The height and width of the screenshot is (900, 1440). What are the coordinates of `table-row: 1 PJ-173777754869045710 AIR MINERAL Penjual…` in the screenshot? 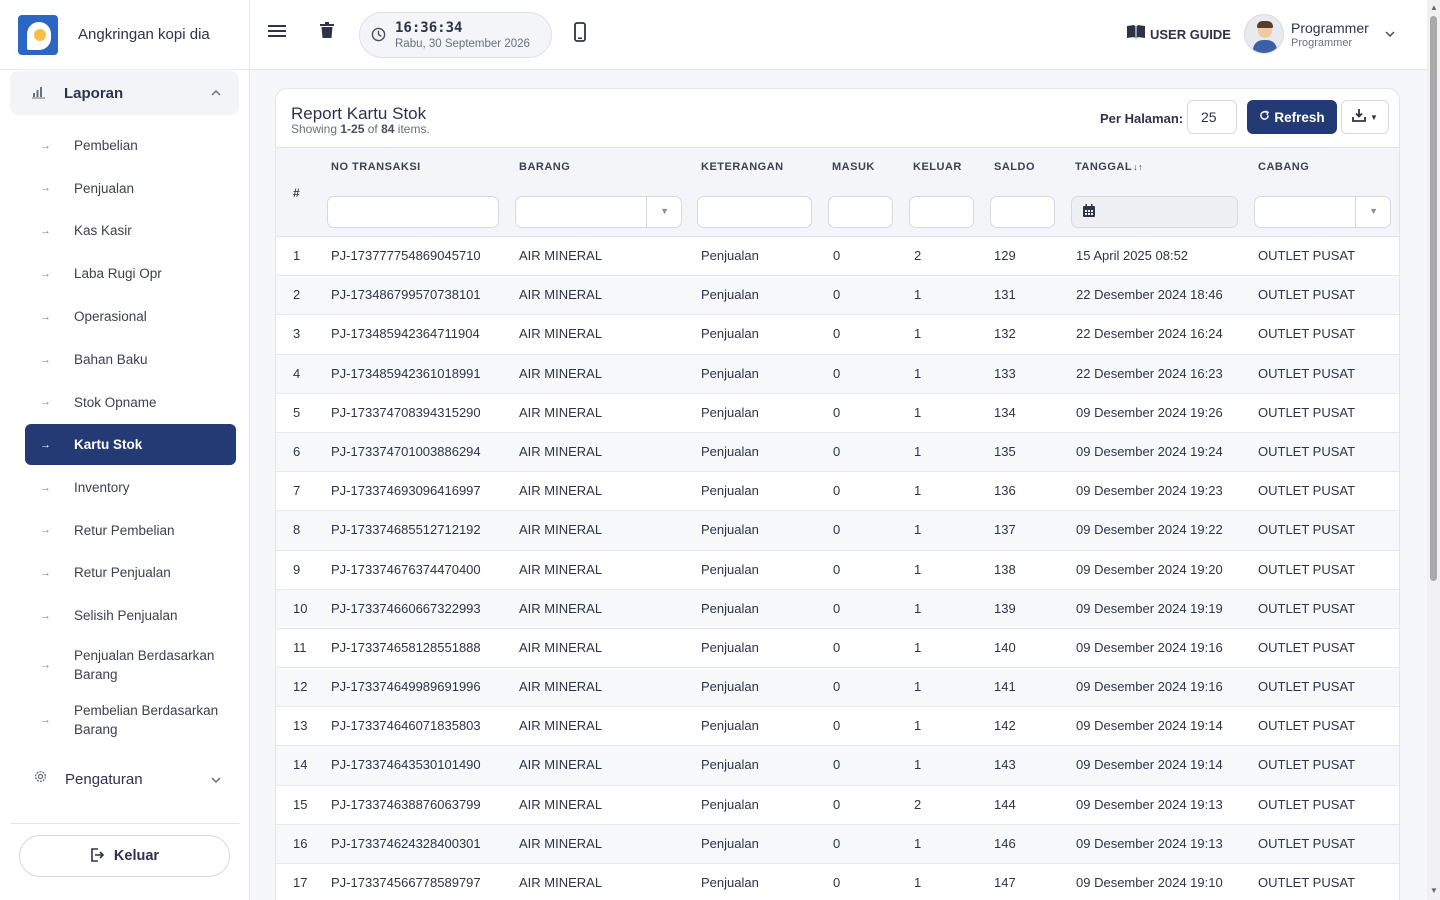 It's located at (837, 257).